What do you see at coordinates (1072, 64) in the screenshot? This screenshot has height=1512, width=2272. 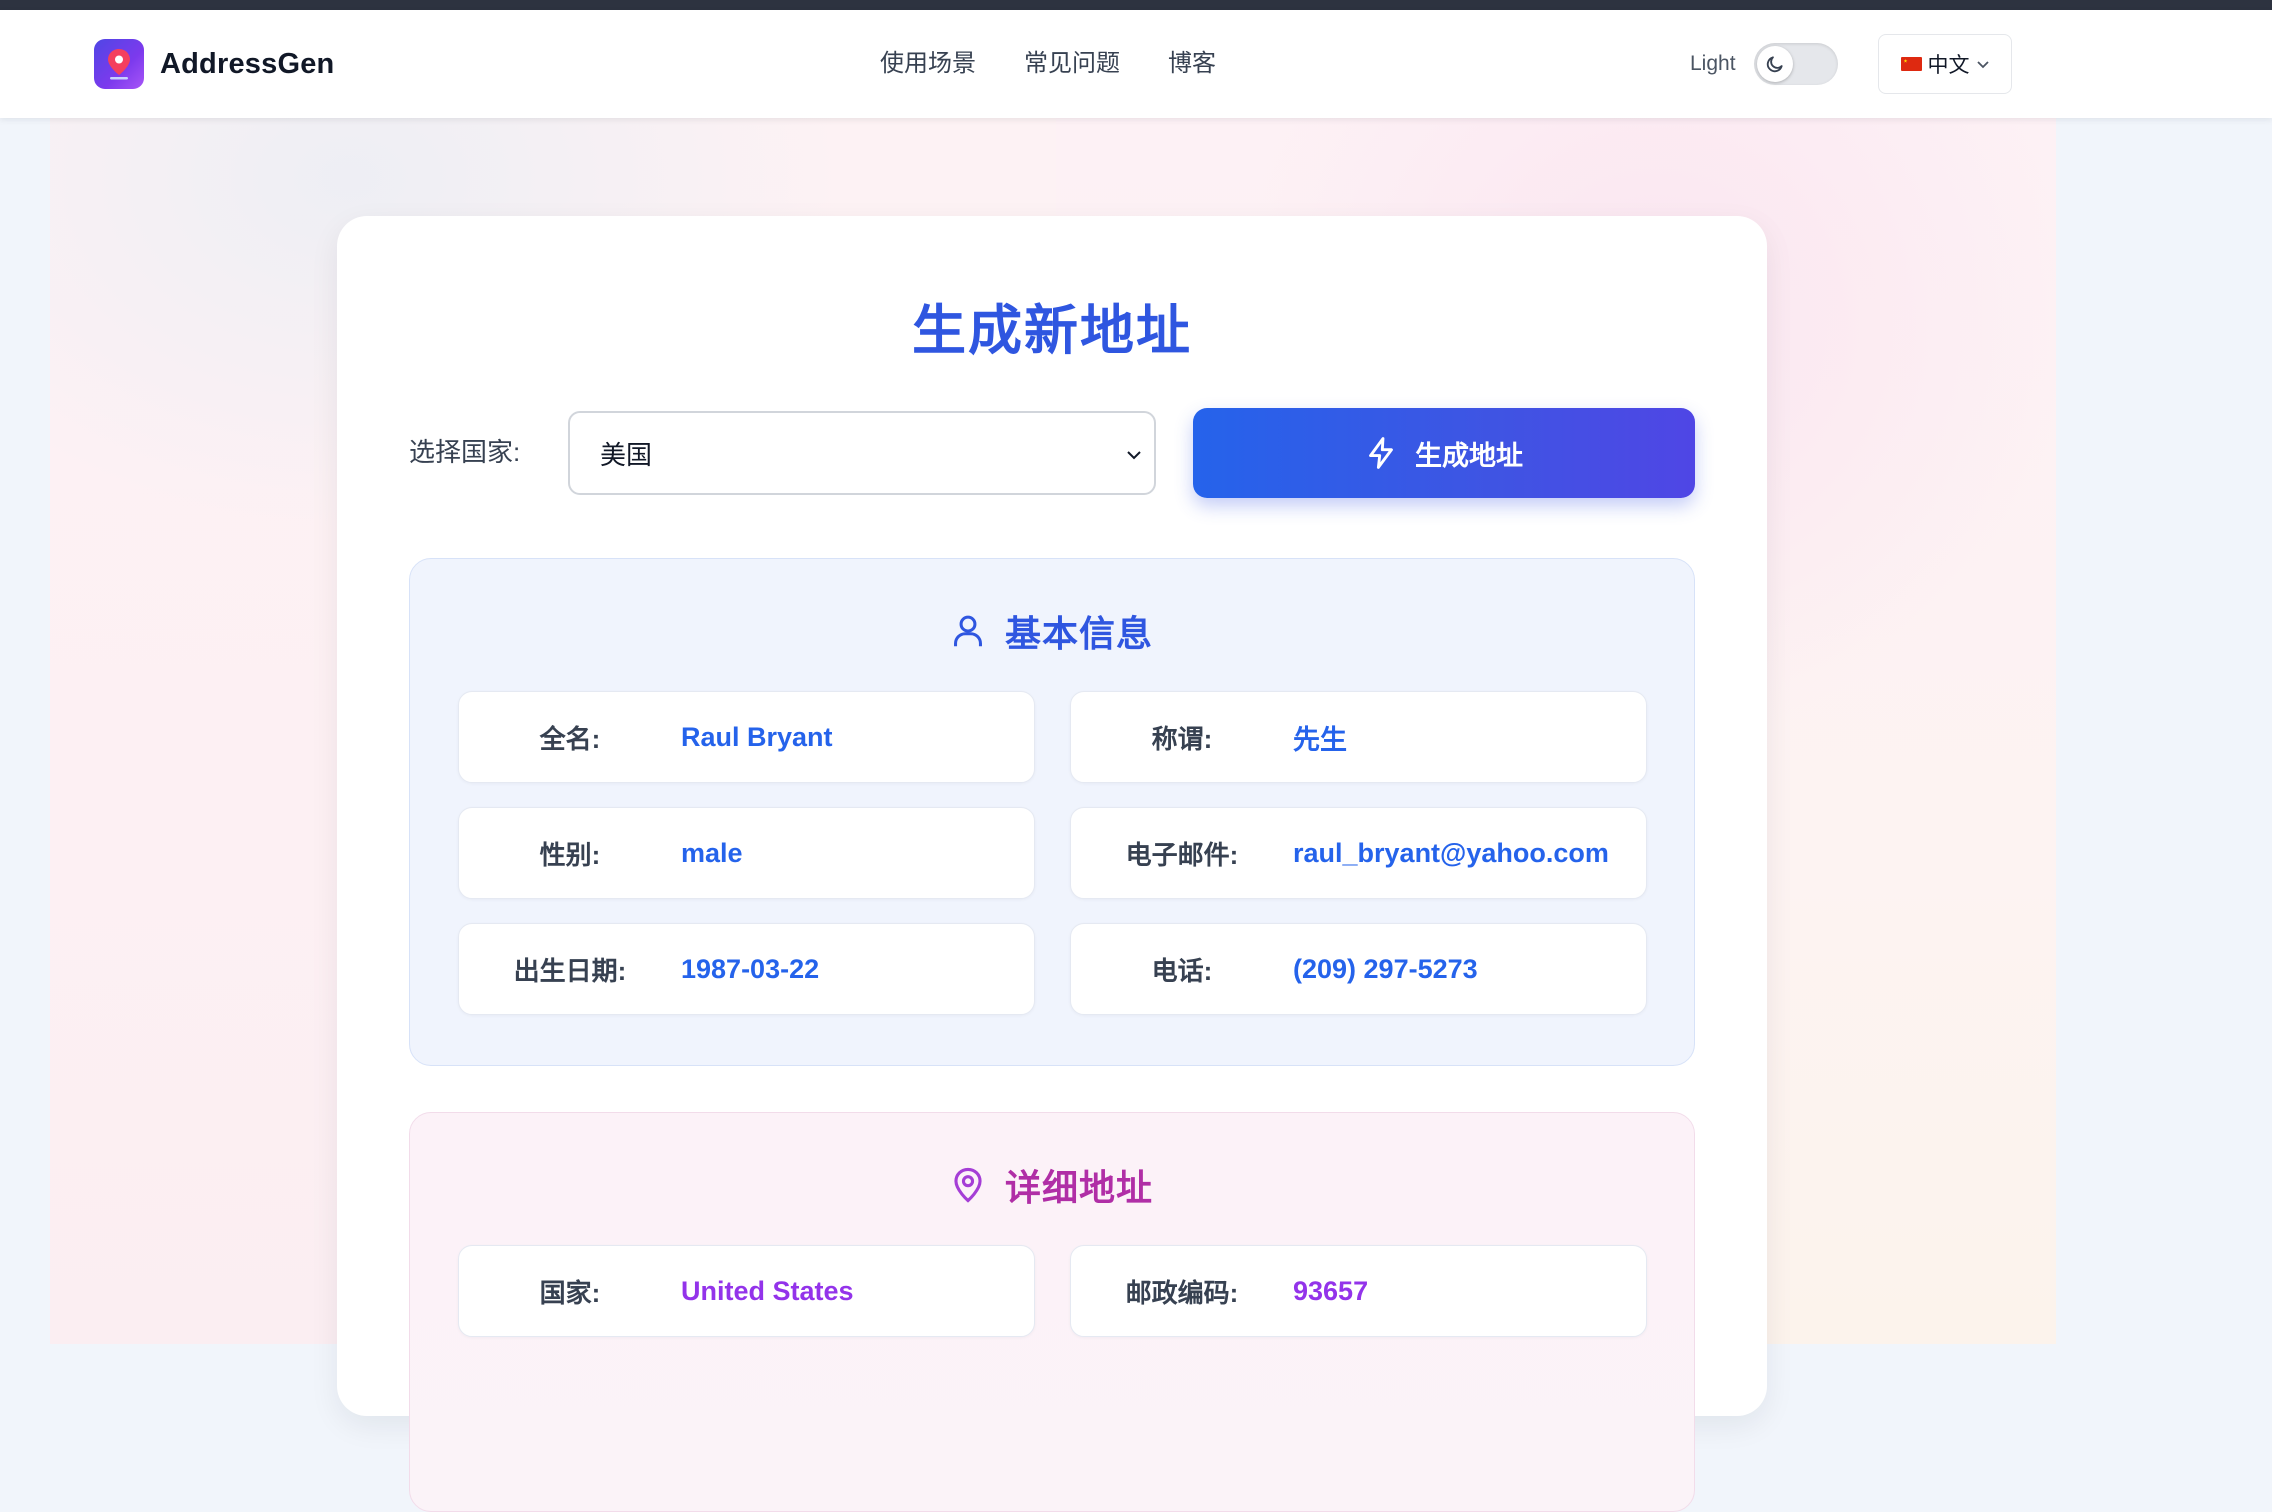 I see `nav-faq: 常见问题` at bounding box center [1072, 64].